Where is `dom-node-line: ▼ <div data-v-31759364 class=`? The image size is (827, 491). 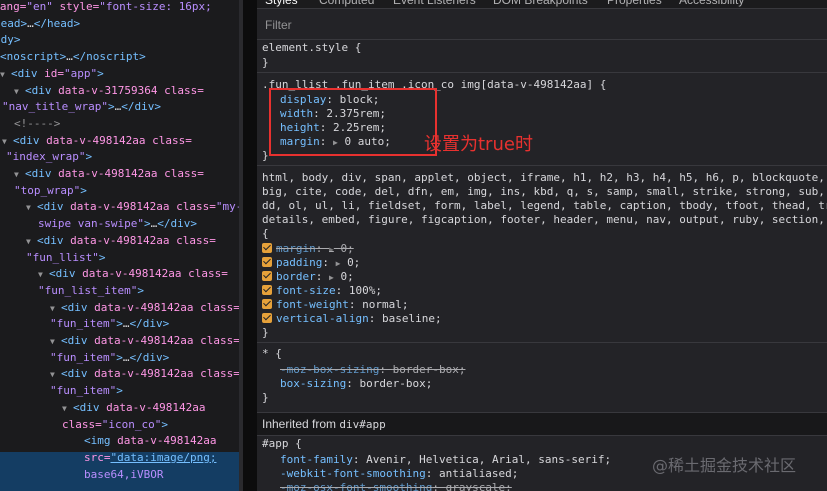
dom-node-line: ▼ <div data-v-31759364 class= is located at coordinates (109, 90).